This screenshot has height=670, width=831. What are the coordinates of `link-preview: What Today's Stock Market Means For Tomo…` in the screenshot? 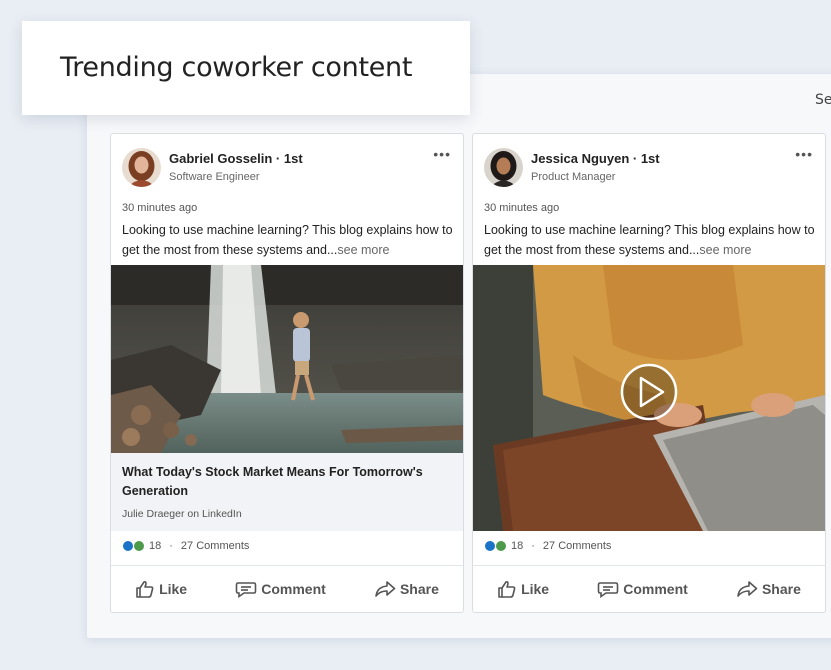 It's located at (287, 492).